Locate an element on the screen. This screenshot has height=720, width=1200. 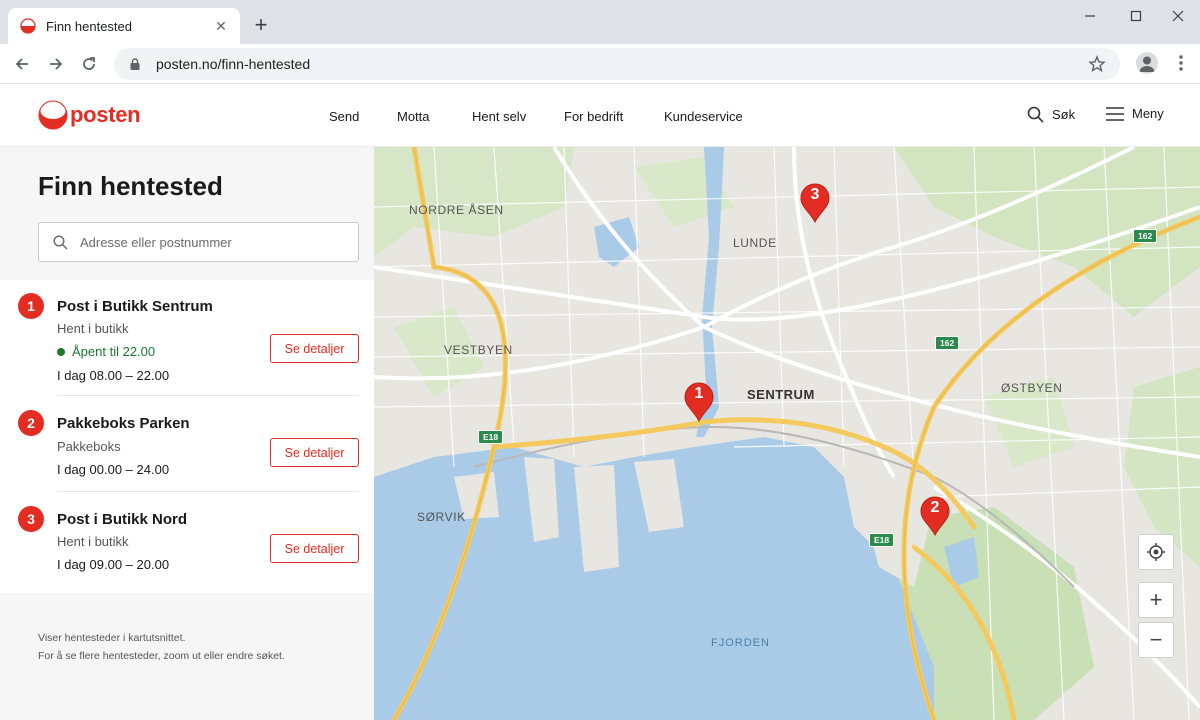
browser-menu-icon is located at coordinates (1181, 64).